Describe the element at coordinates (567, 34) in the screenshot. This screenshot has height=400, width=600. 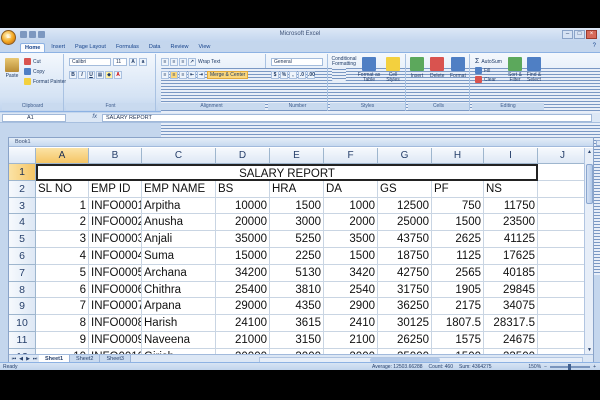
I see `minimize-button: –` at that location.